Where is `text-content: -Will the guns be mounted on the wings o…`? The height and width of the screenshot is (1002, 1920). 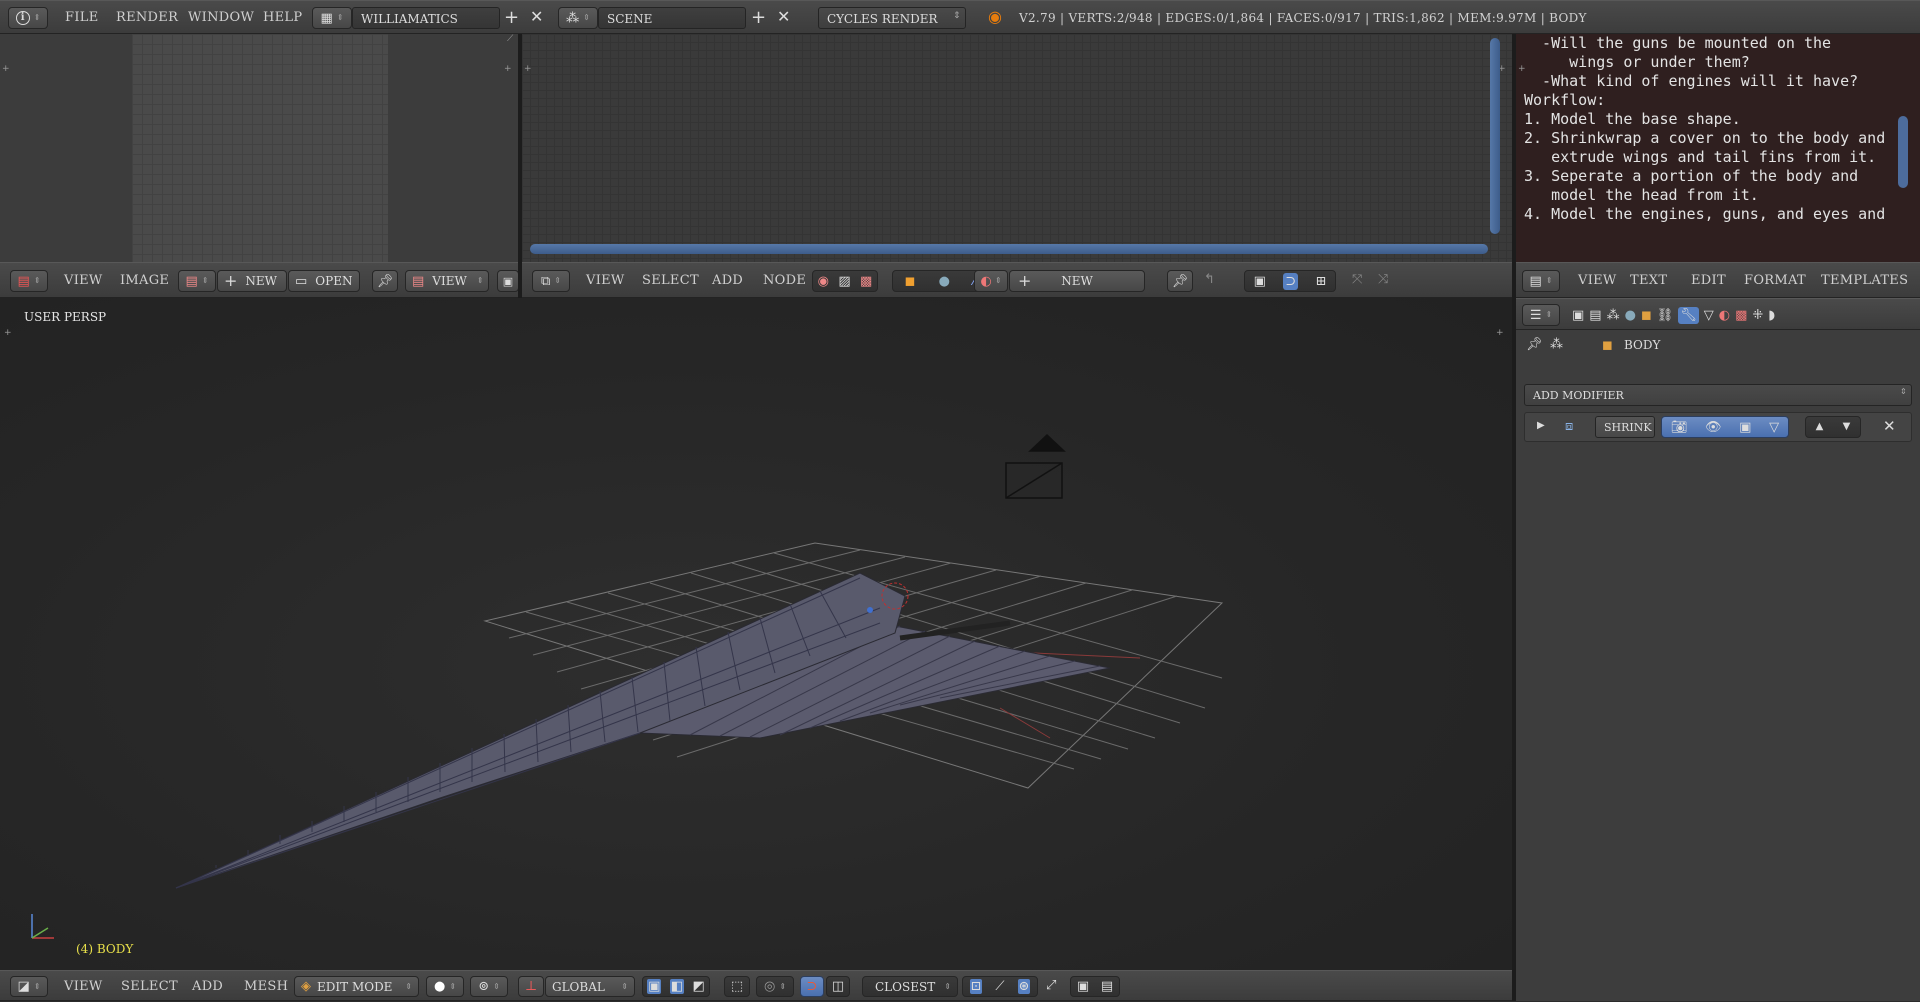 text-content: -Will the guns be mounted on the wings o… is located at coordinates (1714, 129).